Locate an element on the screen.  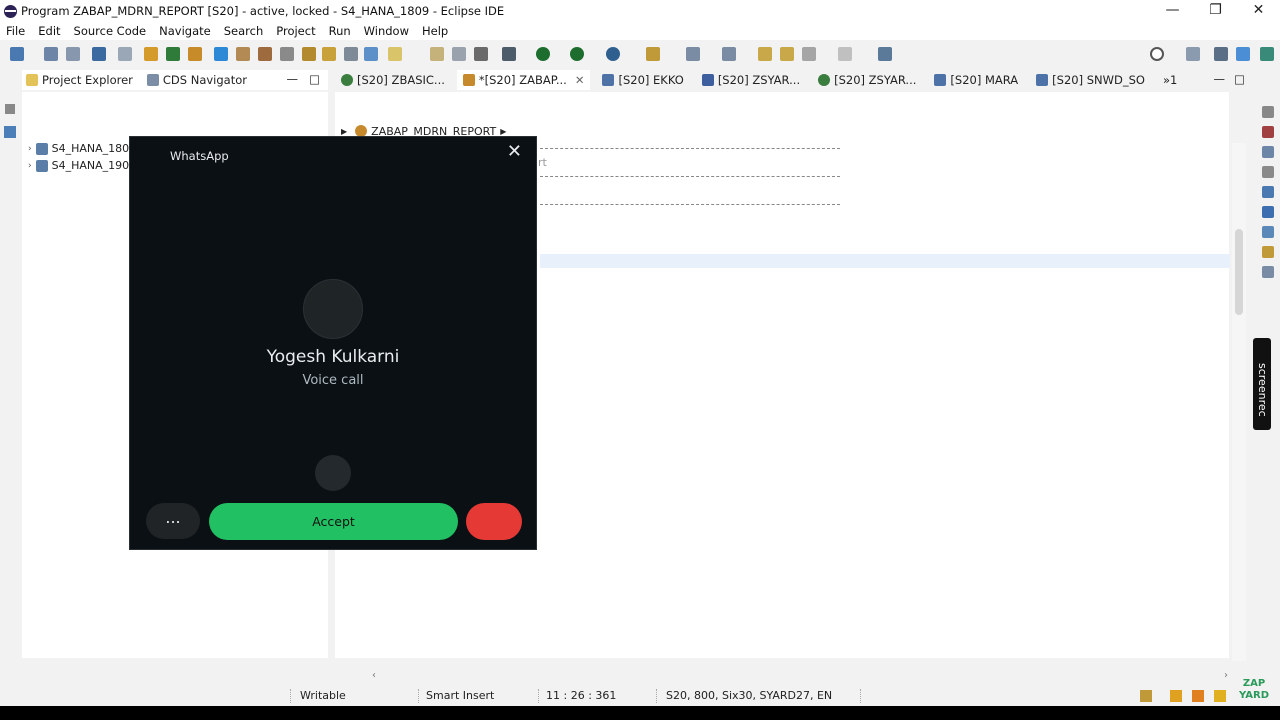
save-all-icon is located at coordinates (73, 54).